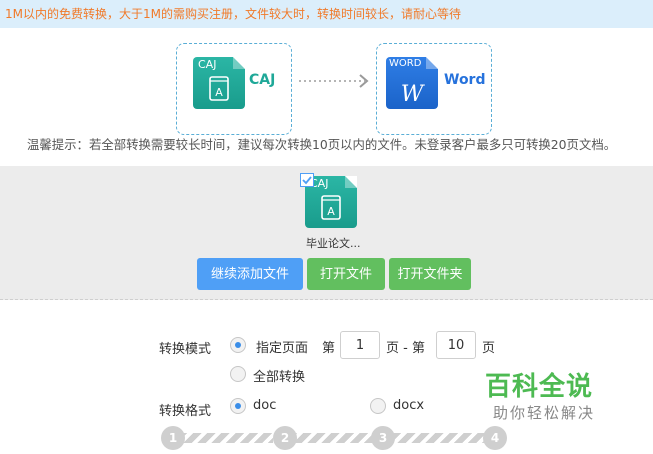 This screenshot has width=653, height=454. I want to click on page-prefix-label: 第, so click(329, 348).